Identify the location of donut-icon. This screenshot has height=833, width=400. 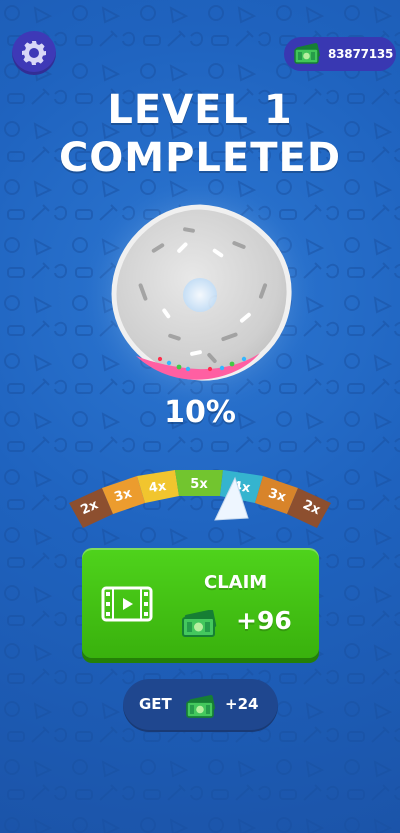
(201, 292).